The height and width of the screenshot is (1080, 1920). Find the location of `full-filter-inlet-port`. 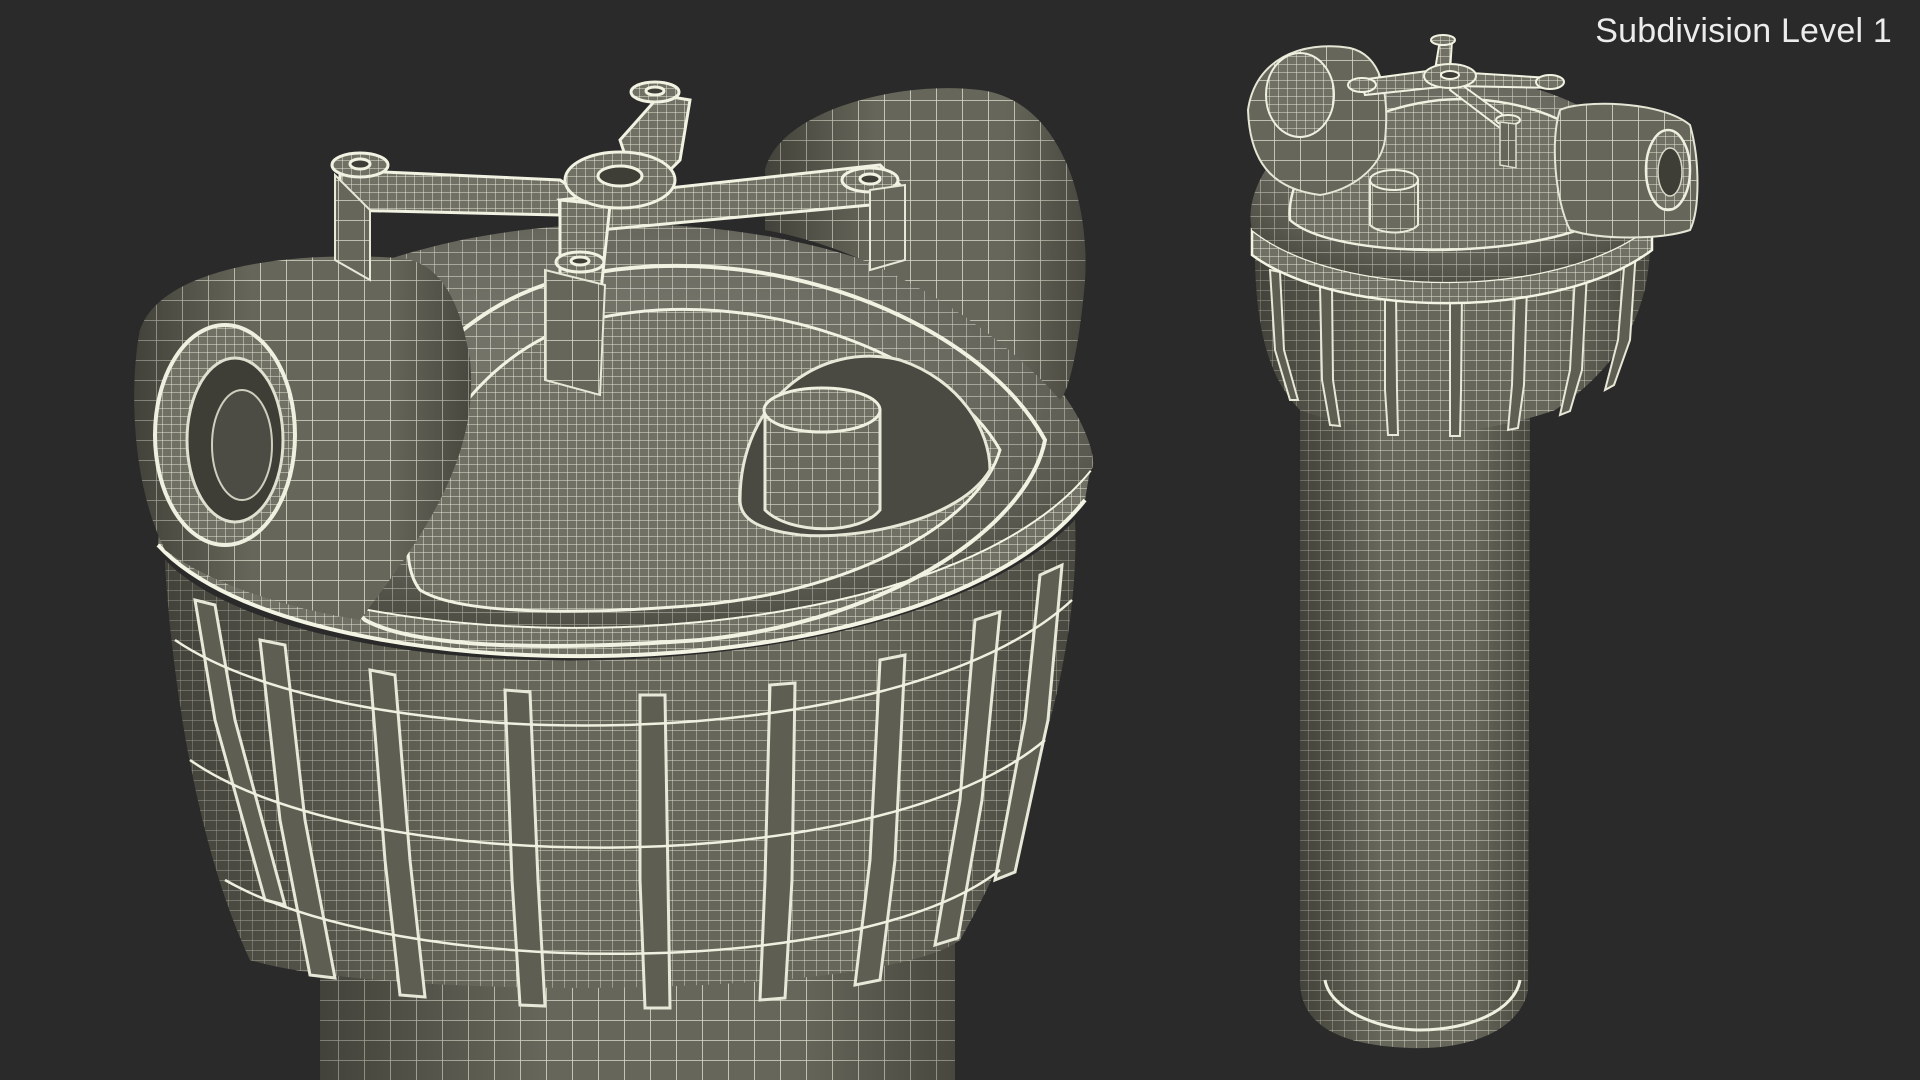

full-filter-inlet-port is located at coordinates (1317, 121).